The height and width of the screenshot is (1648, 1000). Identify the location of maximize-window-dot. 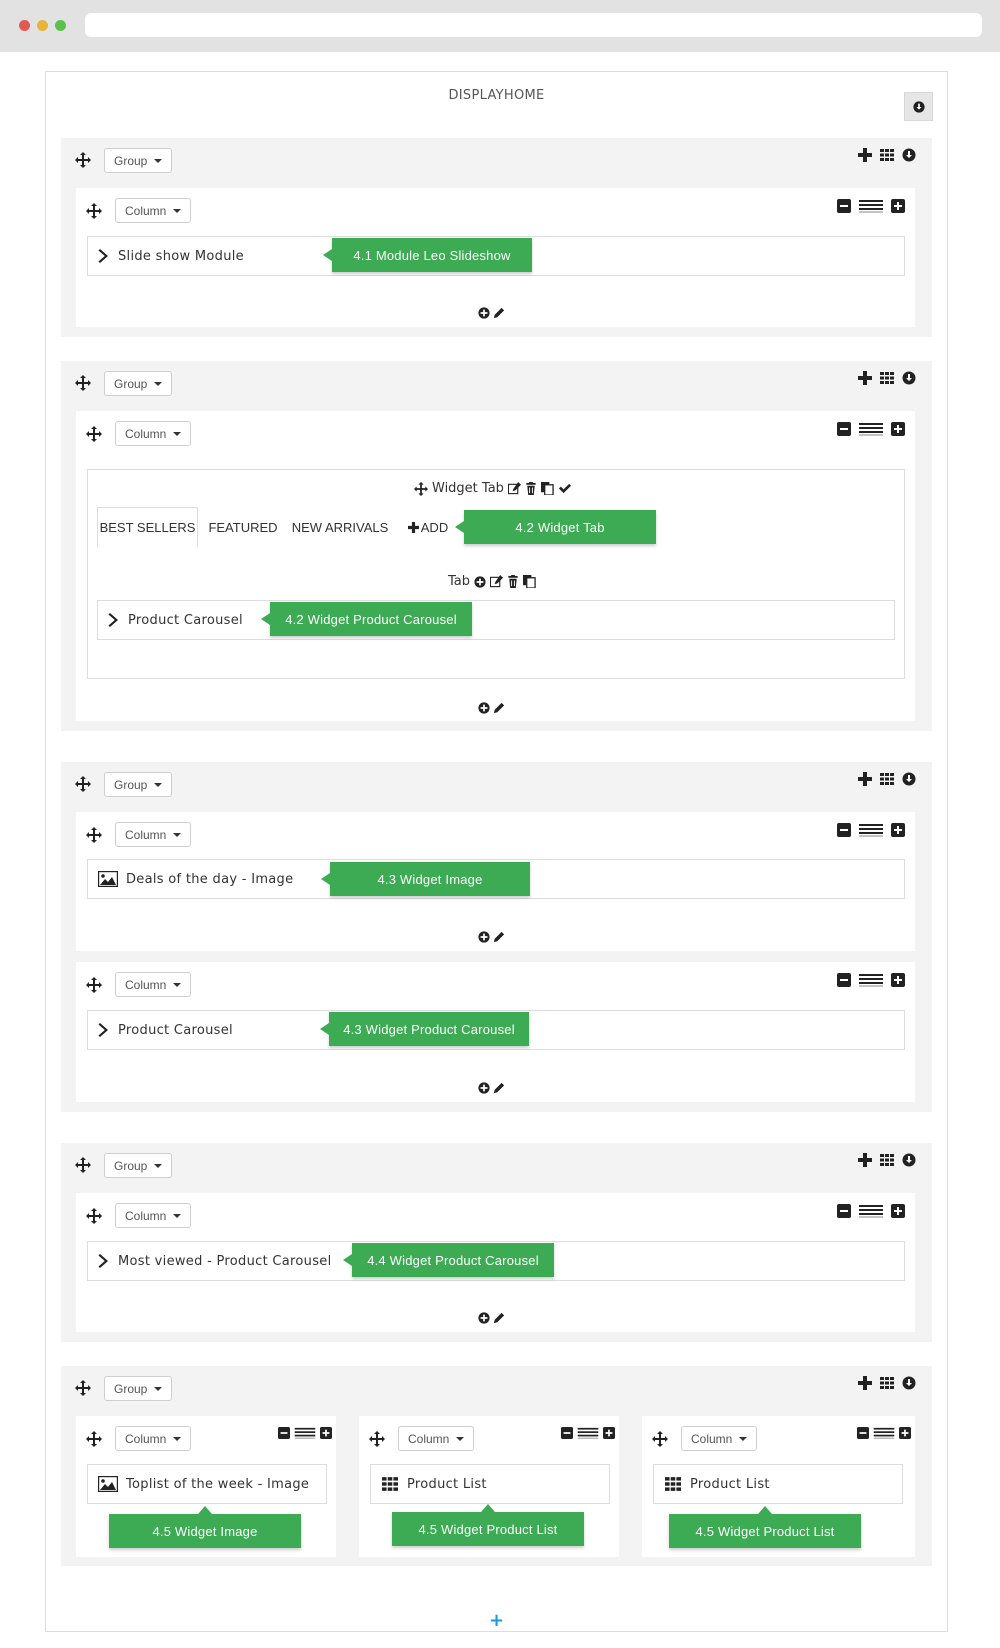
(60, 25).